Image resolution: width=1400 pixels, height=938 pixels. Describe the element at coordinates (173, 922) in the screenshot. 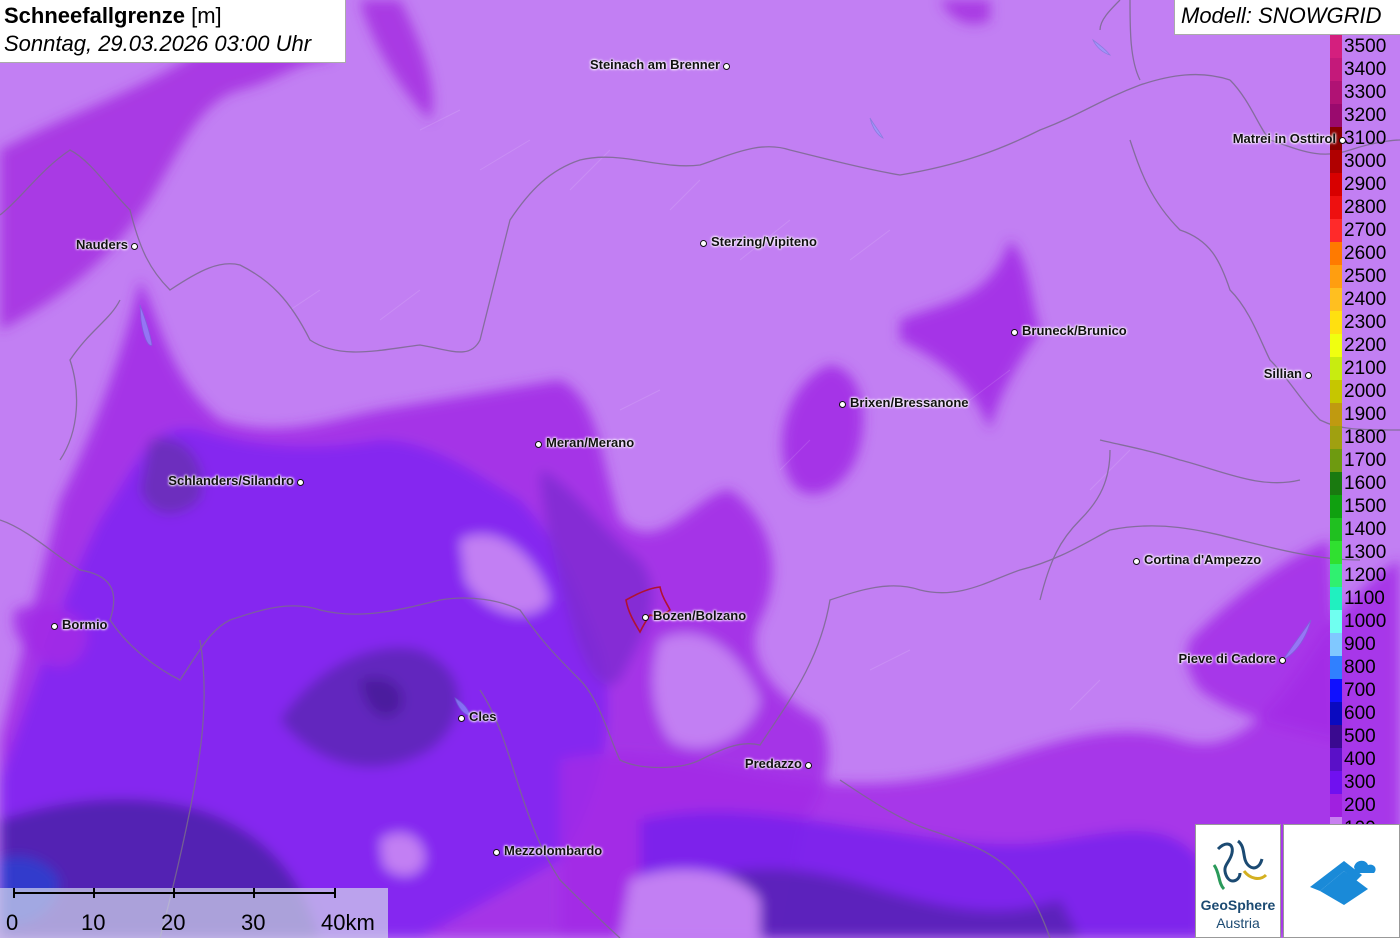

I see `scale-tick-20: 20` at that location.